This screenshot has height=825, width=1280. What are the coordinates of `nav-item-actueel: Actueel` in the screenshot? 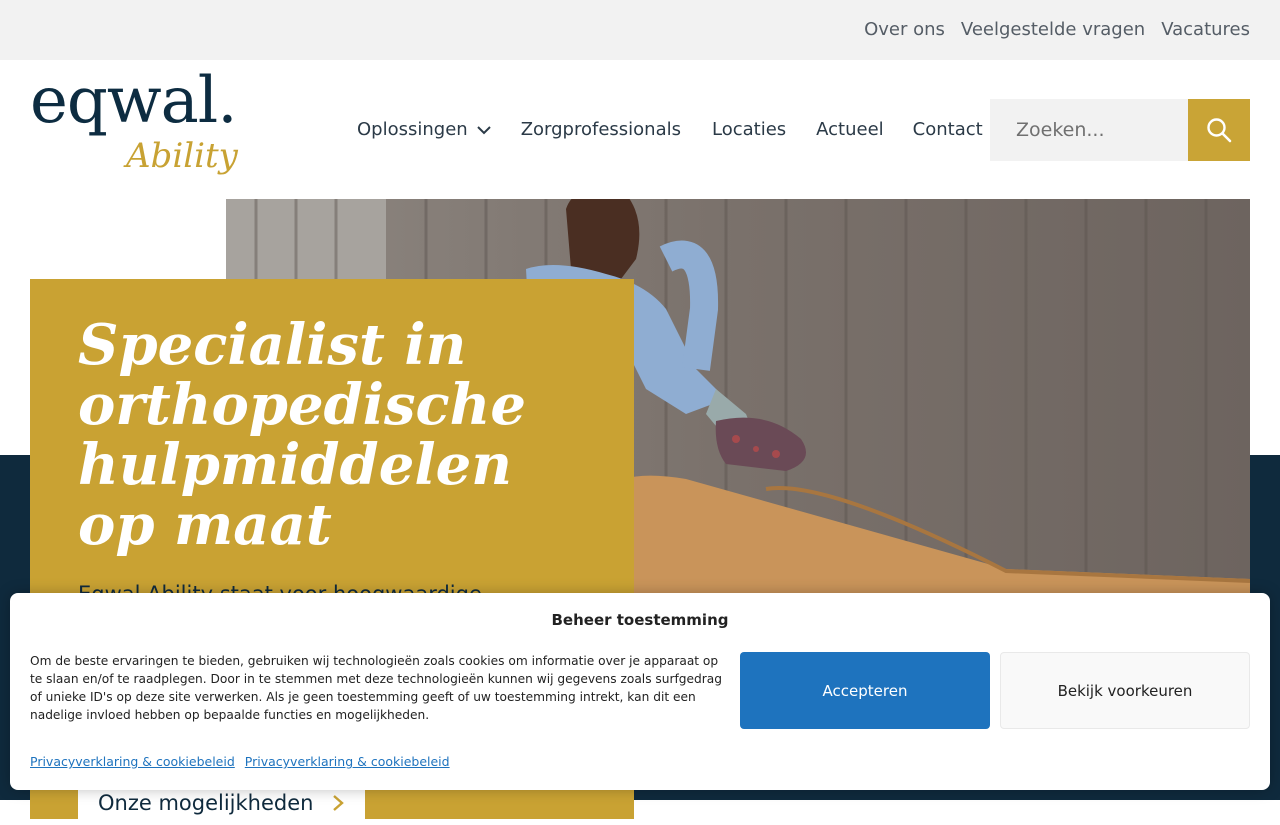 It's located at (850, 130).